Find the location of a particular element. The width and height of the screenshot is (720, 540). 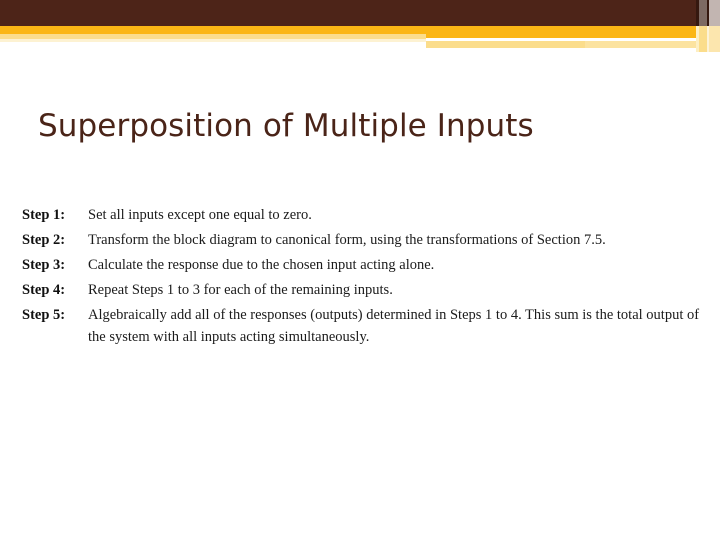

header-orange-band-left is located at coordinates (213, 30).